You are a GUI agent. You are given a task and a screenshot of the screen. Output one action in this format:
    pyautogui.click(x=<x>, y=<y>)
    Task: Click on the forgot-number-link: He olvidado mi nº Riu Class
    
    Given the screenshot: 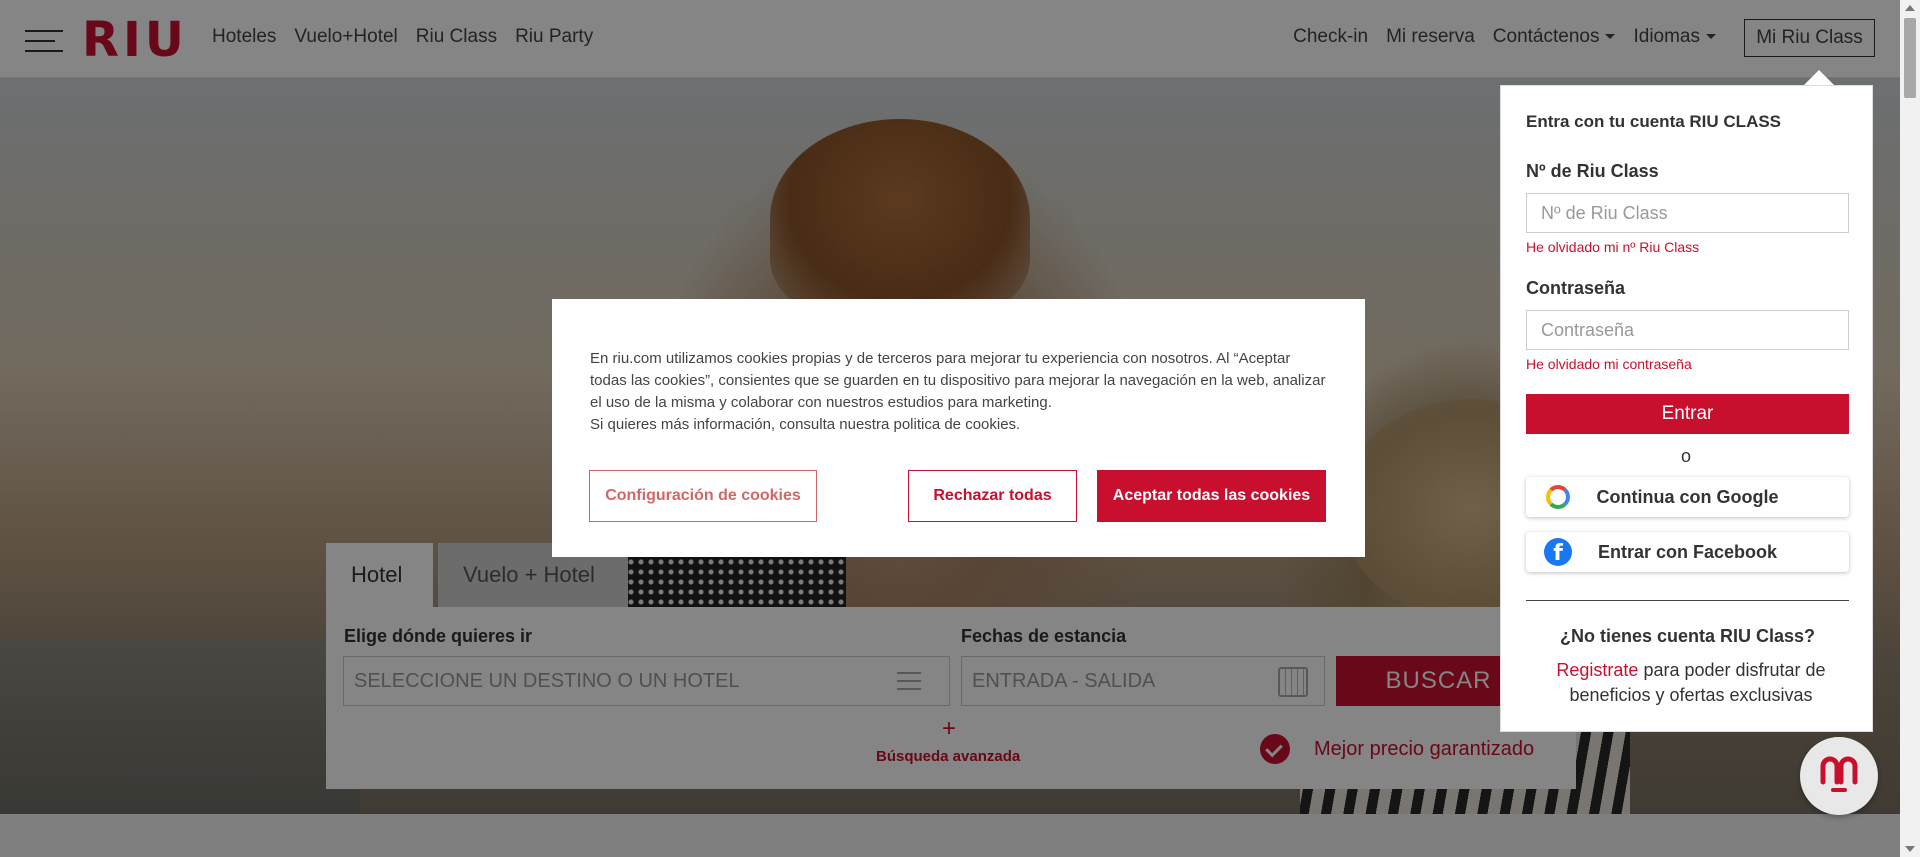 What is the action you would take?
    pyautogui.click(x=1612, y=247)
    